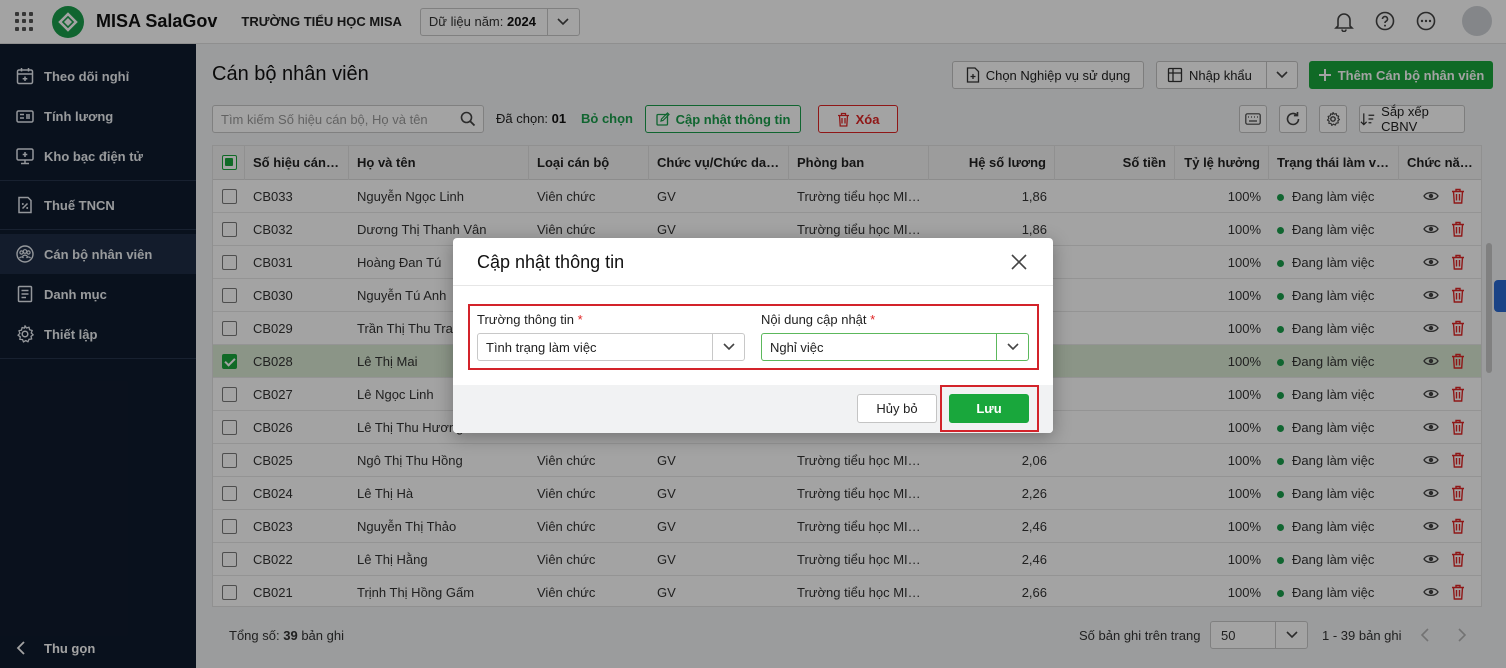 The image size is (1506, 668). I want to click on save-label: Lưu, so click(989, 408).